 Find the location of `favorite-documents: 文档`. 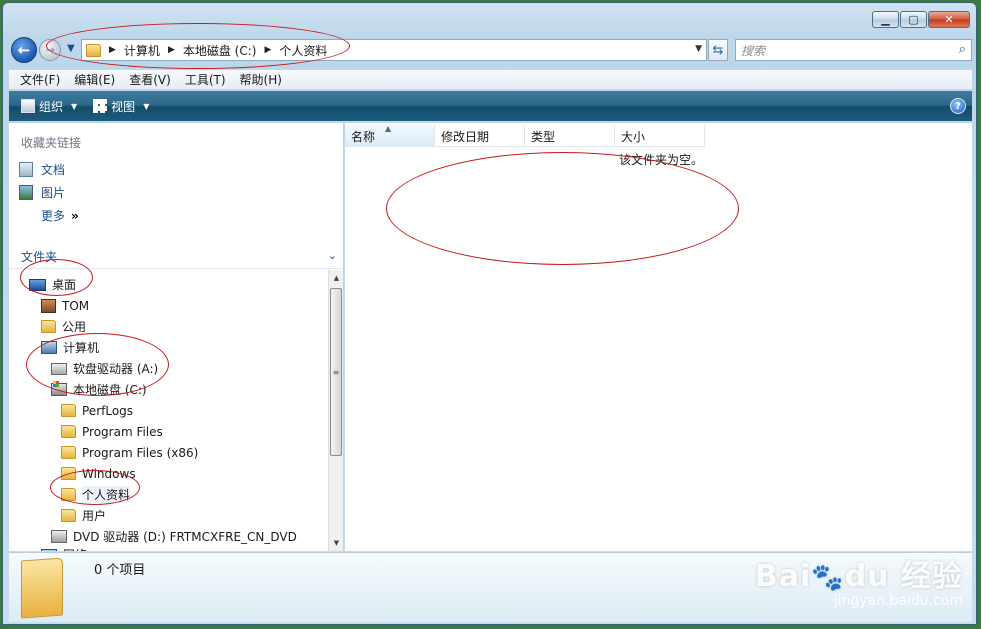

favorite-documents: 文档 is located at coordinates (49, 169).